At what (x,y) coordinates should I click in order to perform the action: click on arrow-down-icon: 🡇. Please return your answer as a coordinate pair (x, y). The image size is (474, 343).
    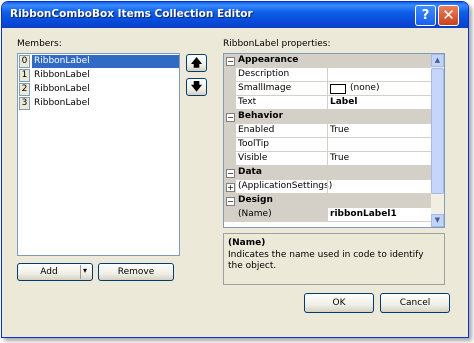
    Looking at the image, I should click on (196, 86).